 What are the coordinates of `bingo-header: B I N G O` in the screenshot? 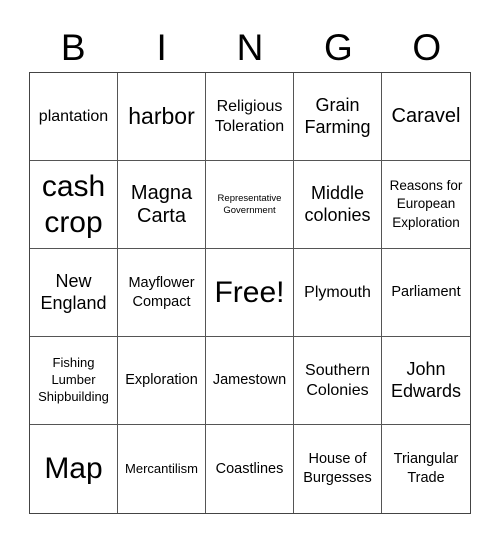 It's located at (250, 47).